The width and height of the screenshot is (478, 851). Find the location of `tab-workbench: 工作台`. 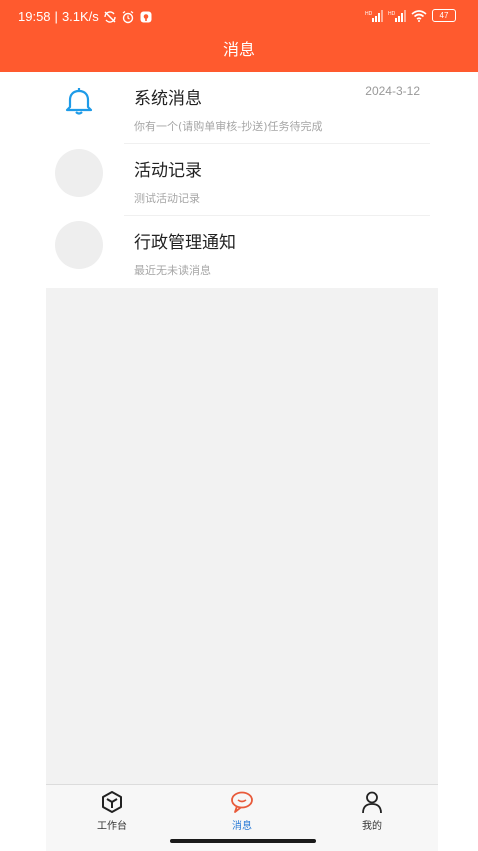

tab-workbench: 工作台 is located at coordinates (112, 810).